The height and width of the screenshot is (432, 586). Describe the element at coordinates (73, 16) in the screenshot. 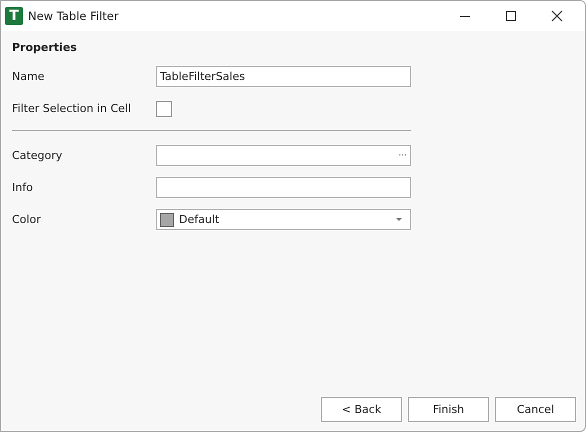

I see `window-title: New Table Filter` at that location.